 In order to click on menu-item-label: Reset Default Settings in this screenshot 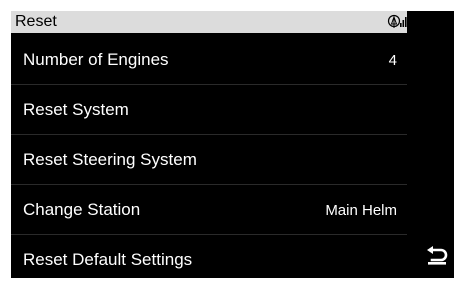, I will do `click(108, 259)`.